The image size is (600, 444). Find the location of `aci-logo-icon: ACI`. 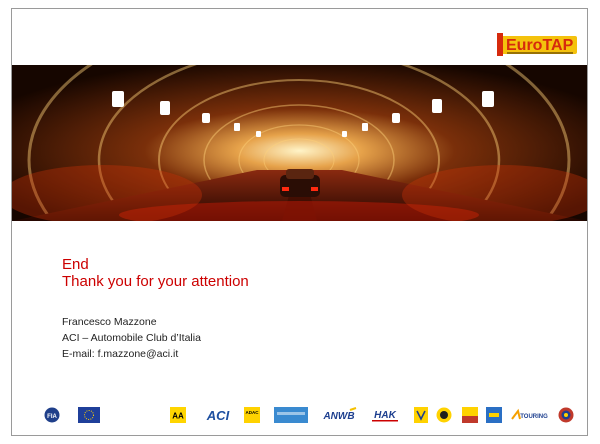

aci-logo-icon: ACI is located at coordinates (218, 415).